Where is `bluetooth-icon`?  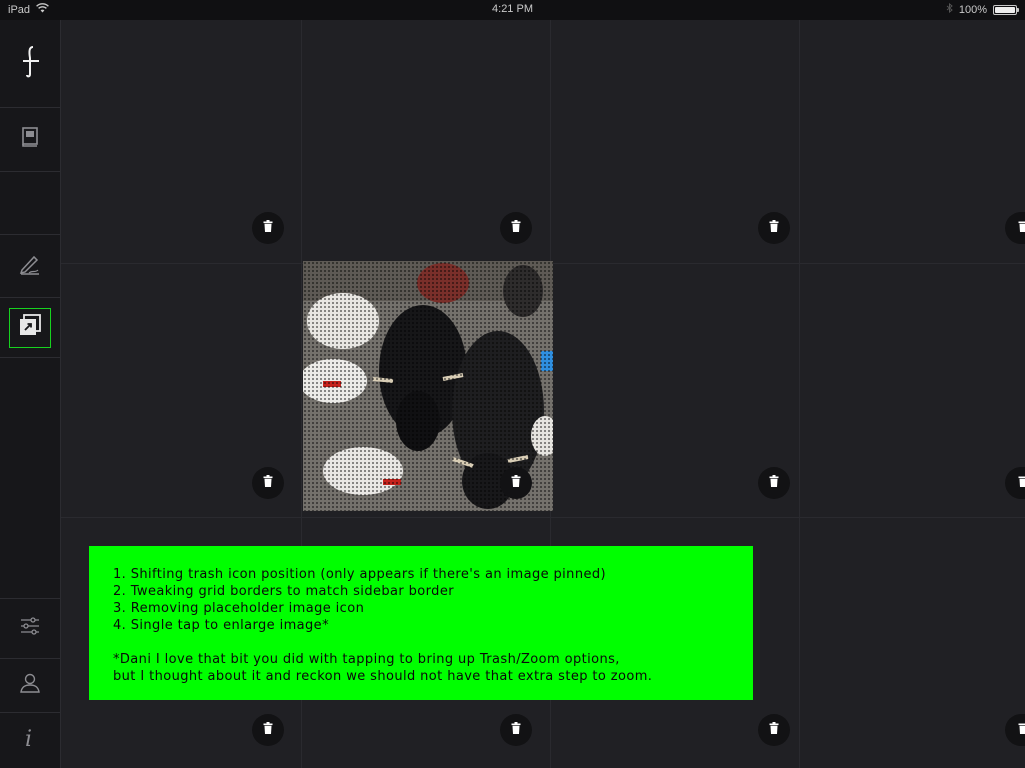 bluetooth-icon is located at coordinates (949, 9).